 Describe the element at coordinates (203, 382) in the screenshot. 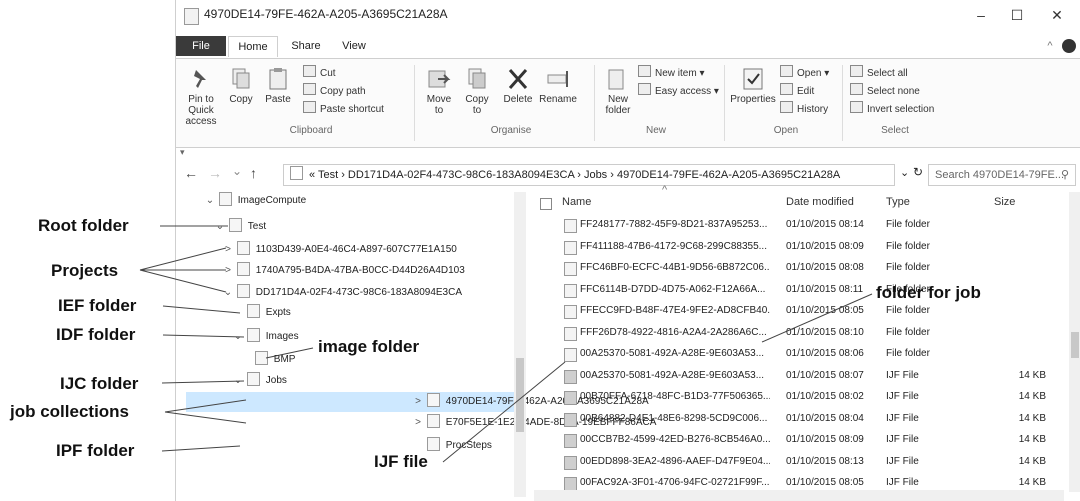

I see `arrow-ijc-folder` at that location.